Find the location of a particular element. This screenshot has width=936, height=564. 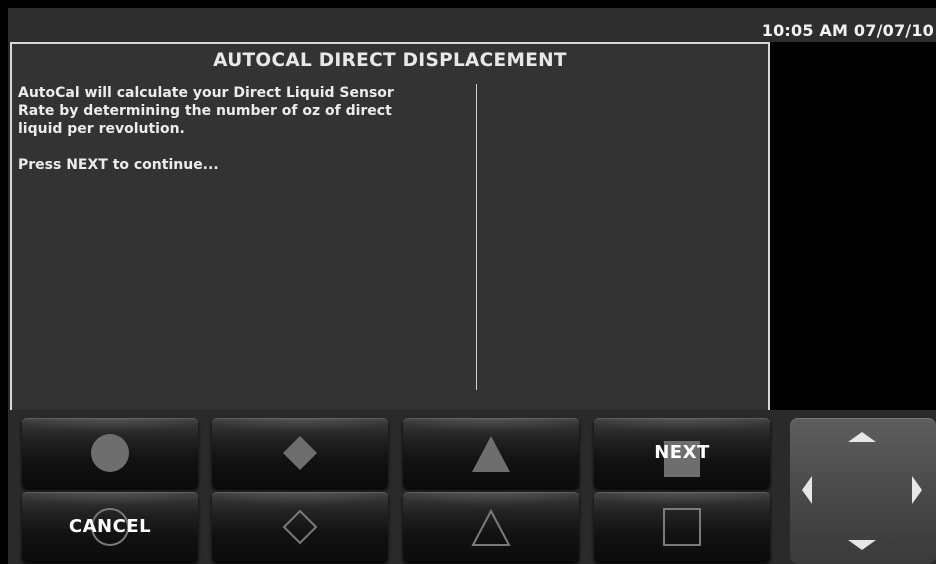

page-title: AUTOCAL DIRECT DISPLACEMENT is located at coordinates (390, 60).